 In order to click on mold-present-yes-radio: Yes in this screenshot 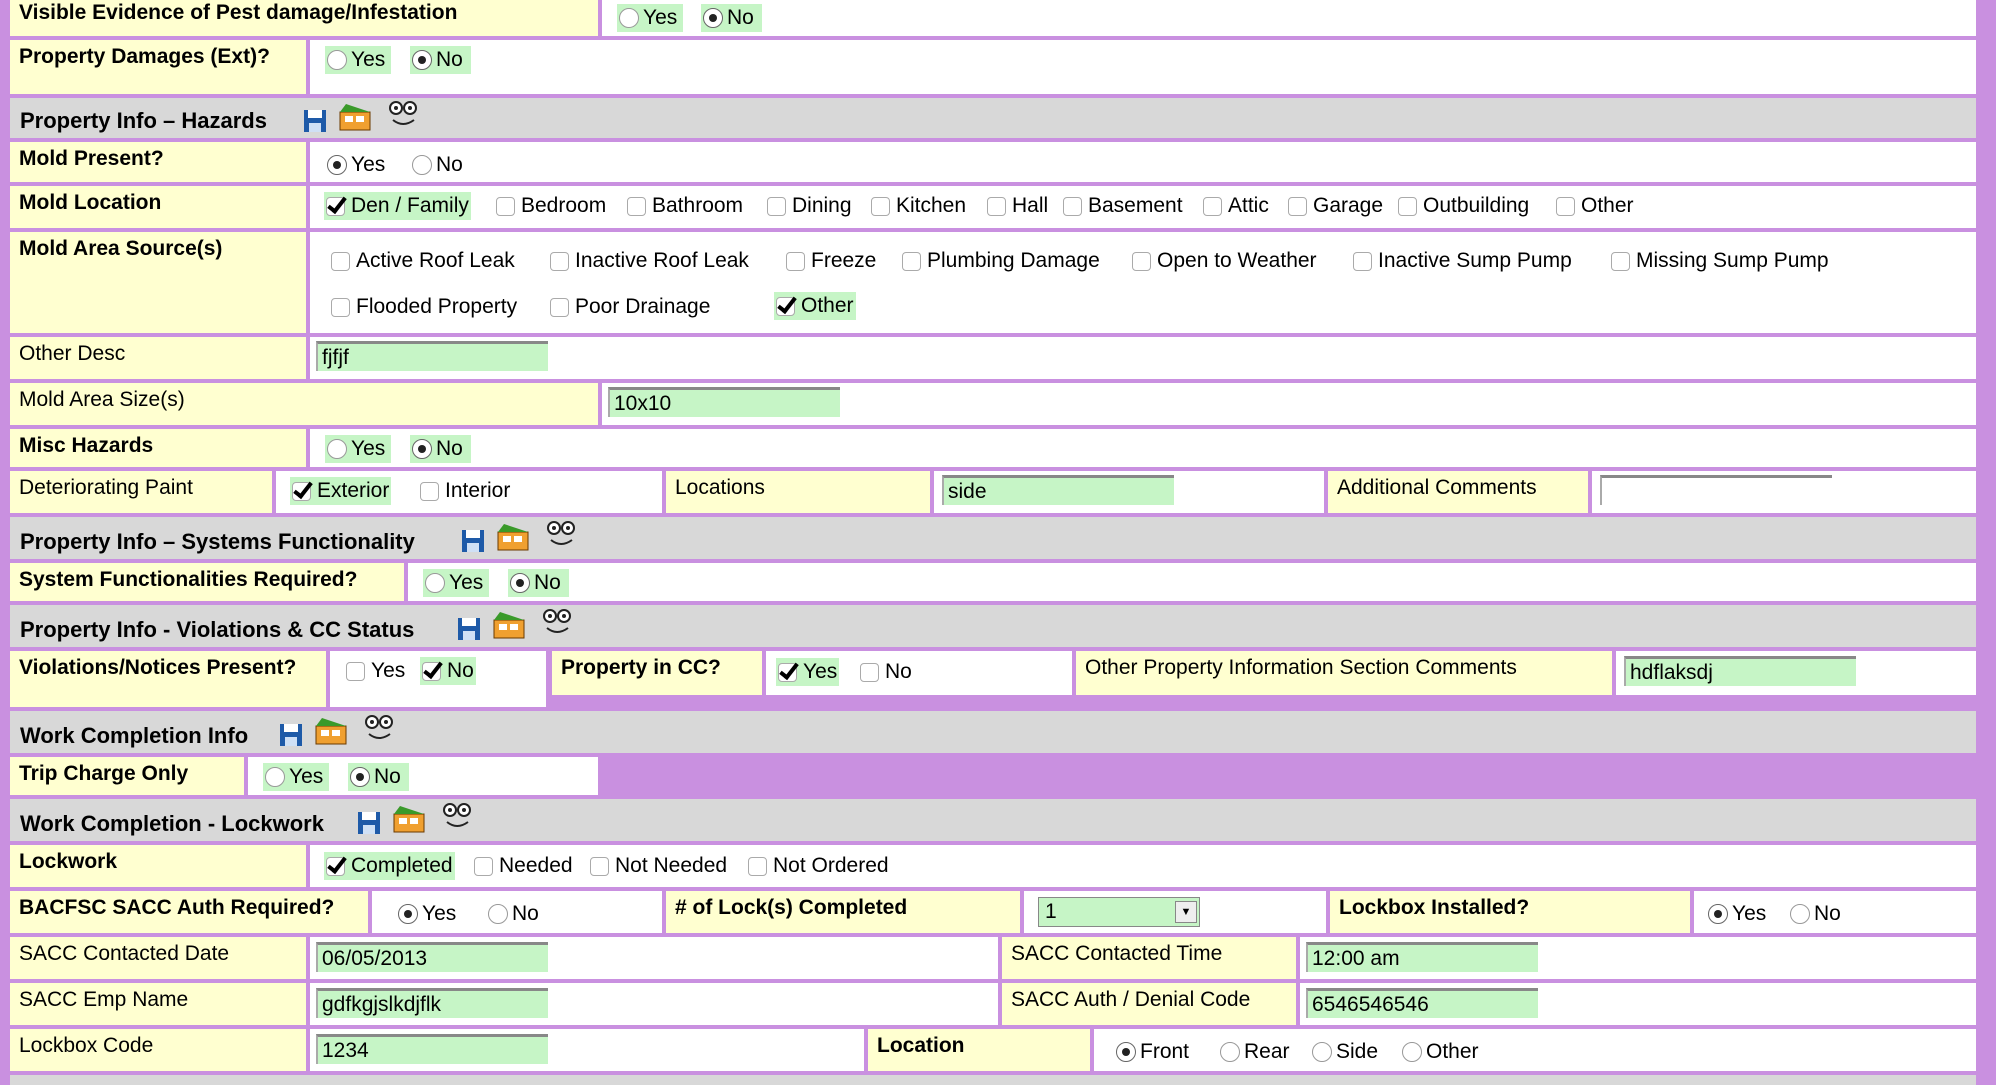, I will do `click(355, 165)`.